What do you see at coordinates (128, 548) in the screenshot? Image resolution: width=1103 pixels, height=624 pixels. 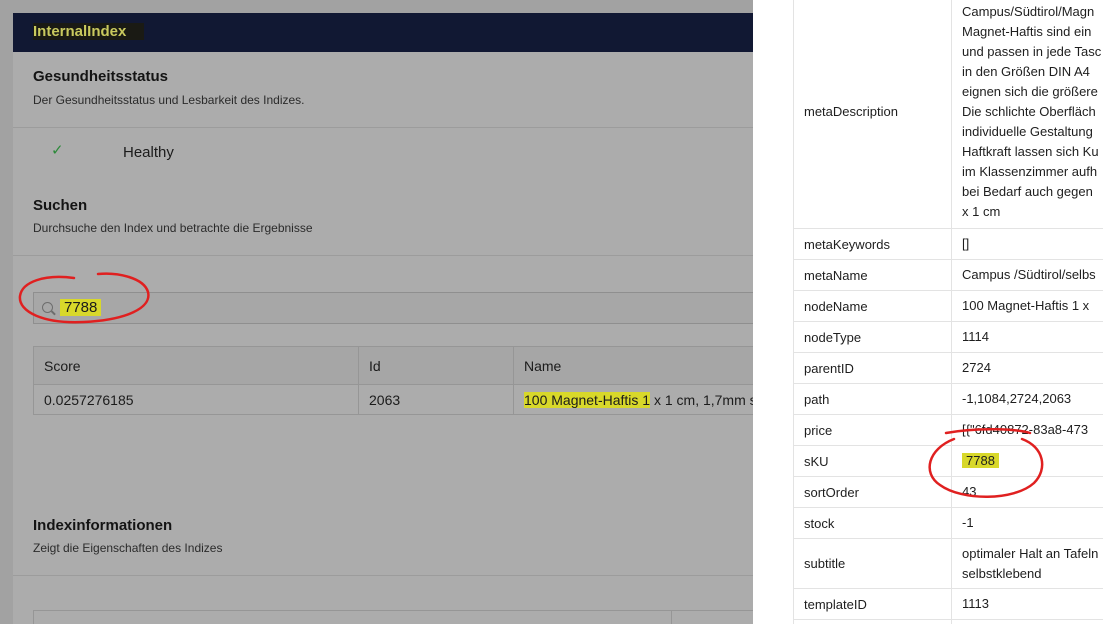 I see `info-section-subtitle: Zeigt die Eigenschaften des Indizes` at bounding box center [128, 548].